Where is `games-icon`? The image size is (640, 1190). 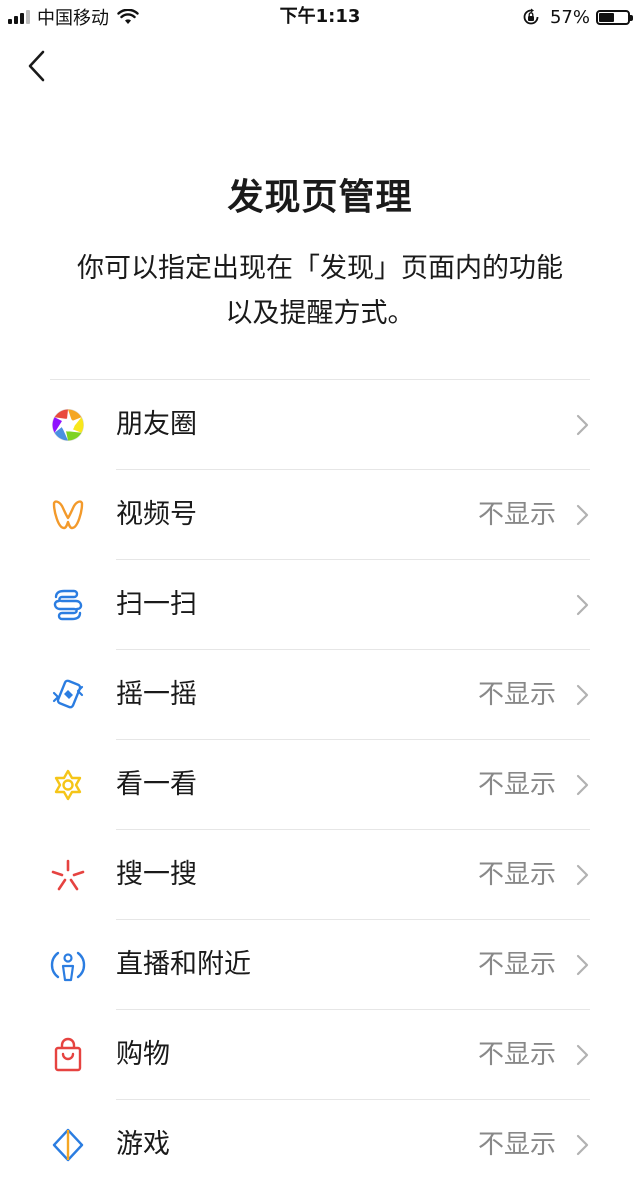 games-icon is located at coordinates (68, 1145).